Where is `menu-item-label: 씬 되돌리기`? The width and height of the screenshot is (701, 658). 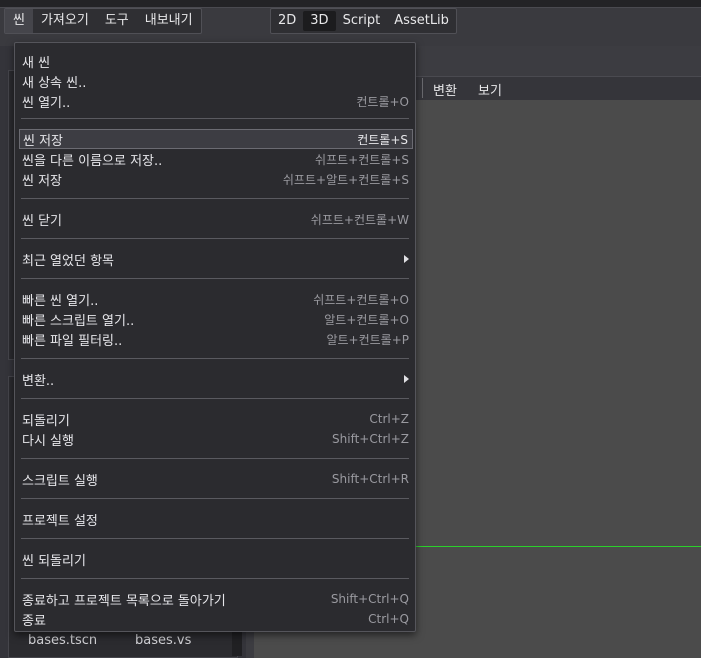
menu-item-label: 씬 되돌리기 is located at coordinates (54, 561).